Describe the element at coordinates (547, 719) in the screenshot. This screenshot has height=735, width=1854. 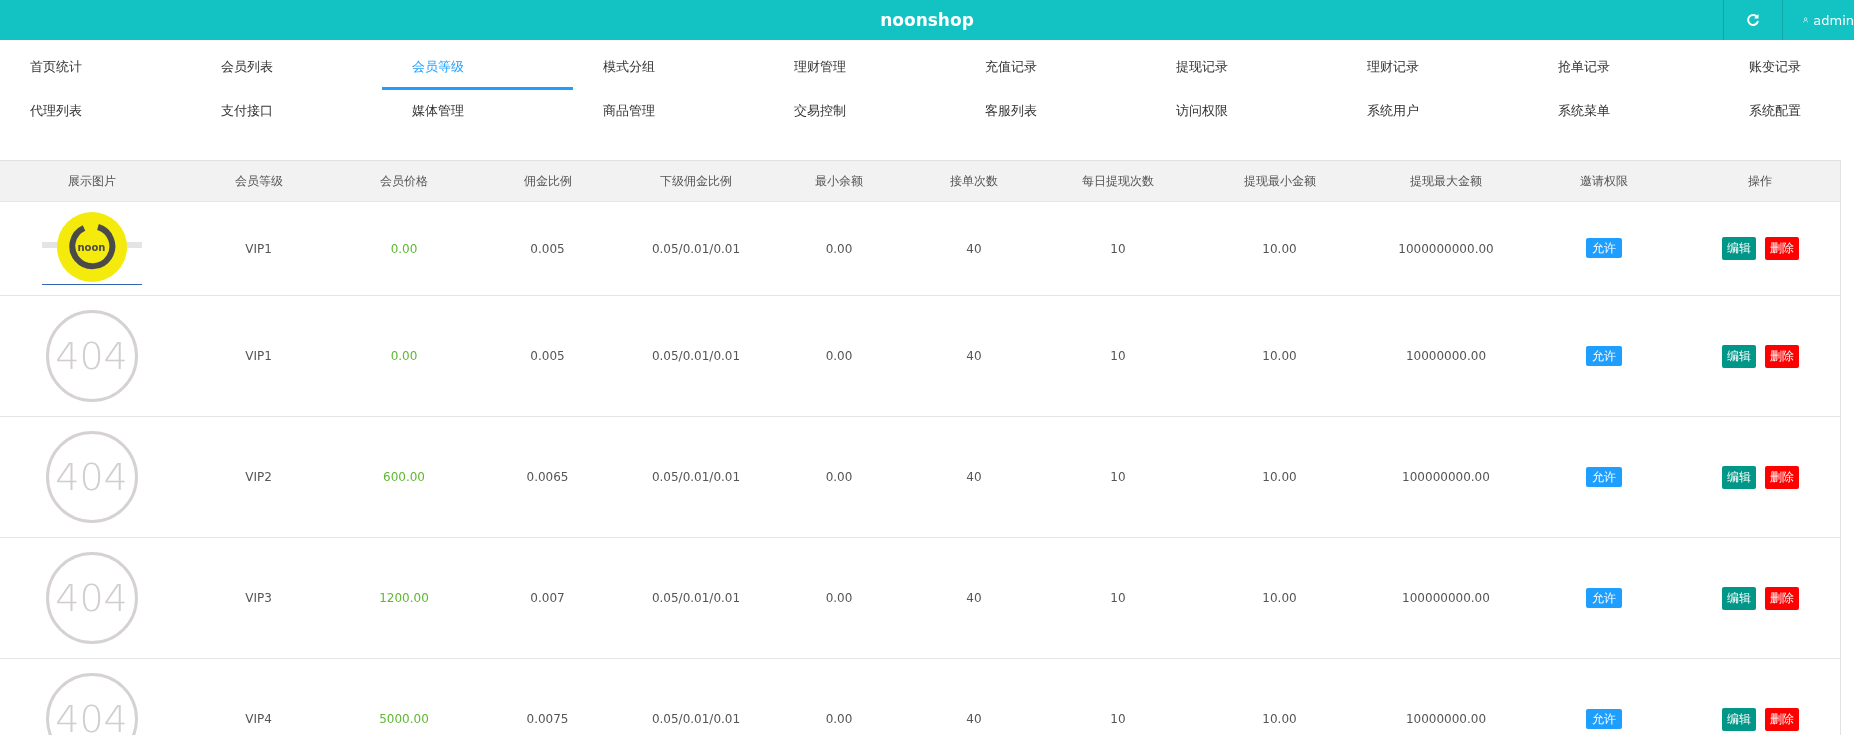
I see `table-cell: 0.0075` at that location.